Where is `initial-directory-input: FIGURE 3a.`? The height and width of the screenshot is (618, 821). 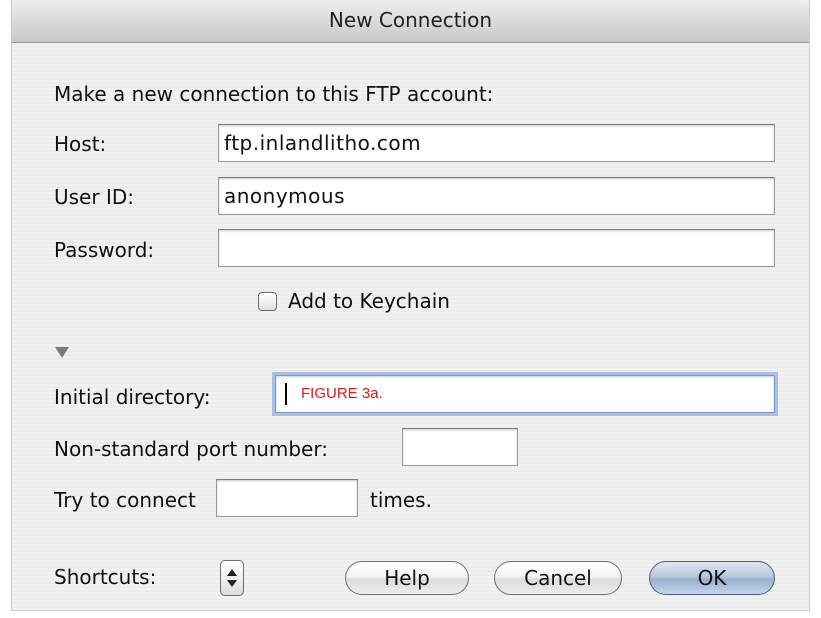 initial-directory-input: FIGURE 3a. is located at coordinates (525, 394).